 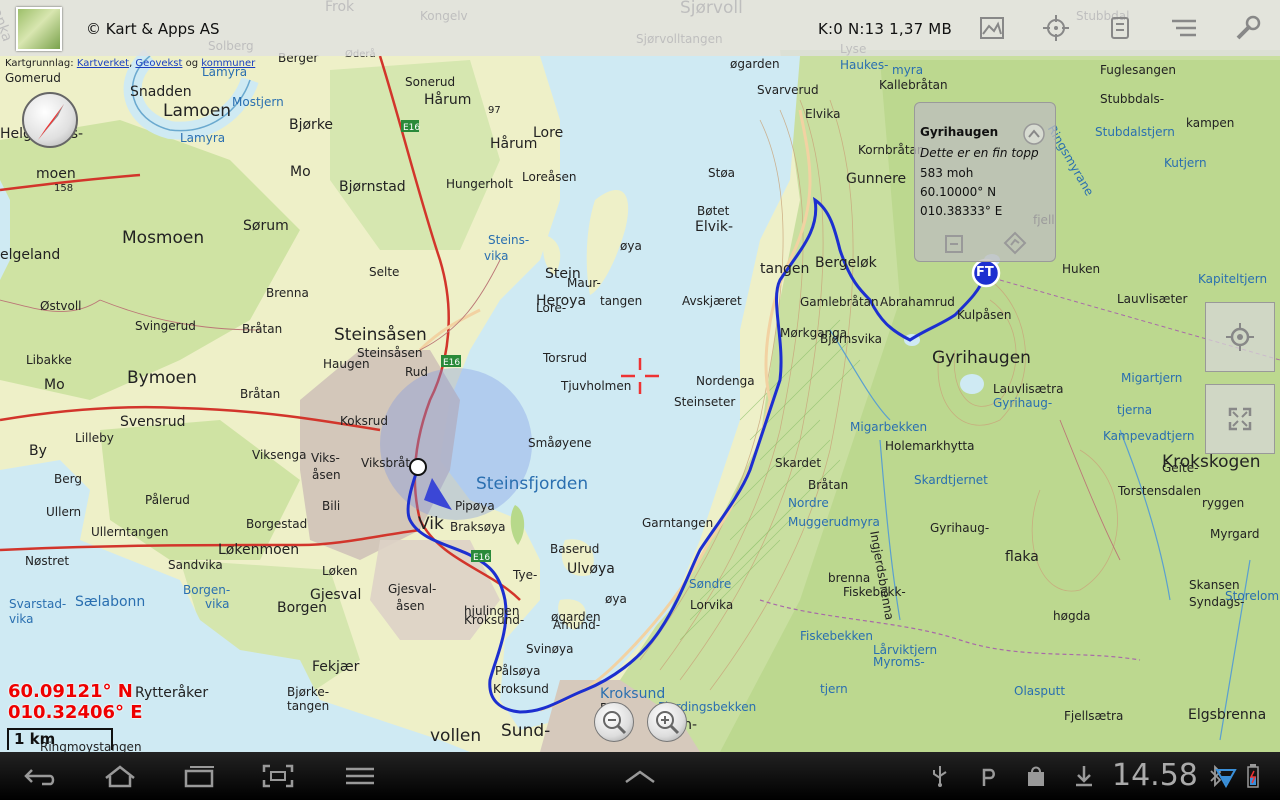 What do you see at coordinates (412, 589) in the screenshot?
I see `map-label: Gjesval-` at bounding box center [412, 589].